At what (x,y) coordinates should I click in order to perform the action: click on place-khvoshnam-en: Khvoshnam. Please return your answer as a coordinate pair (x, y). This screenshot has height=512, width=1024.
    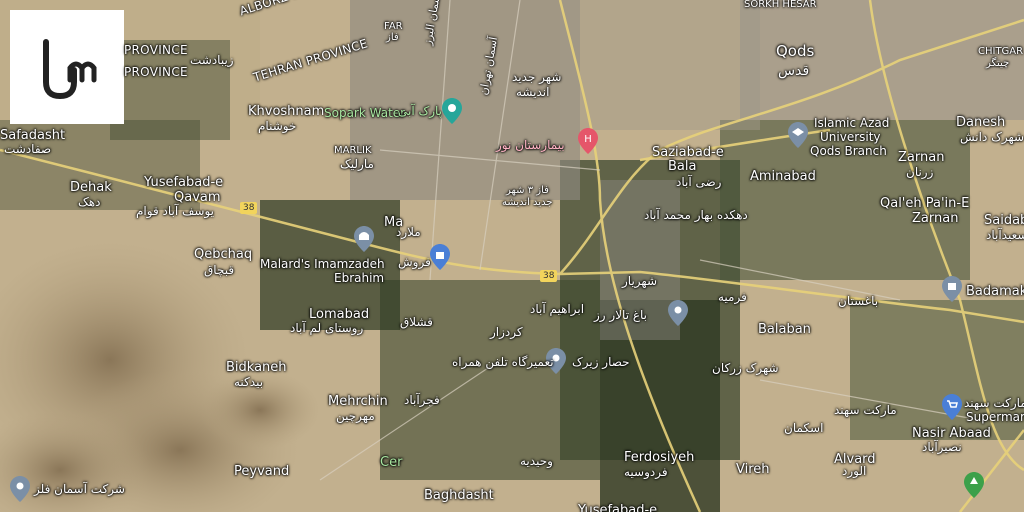
    Looking at the image, I should click on (286, 111).